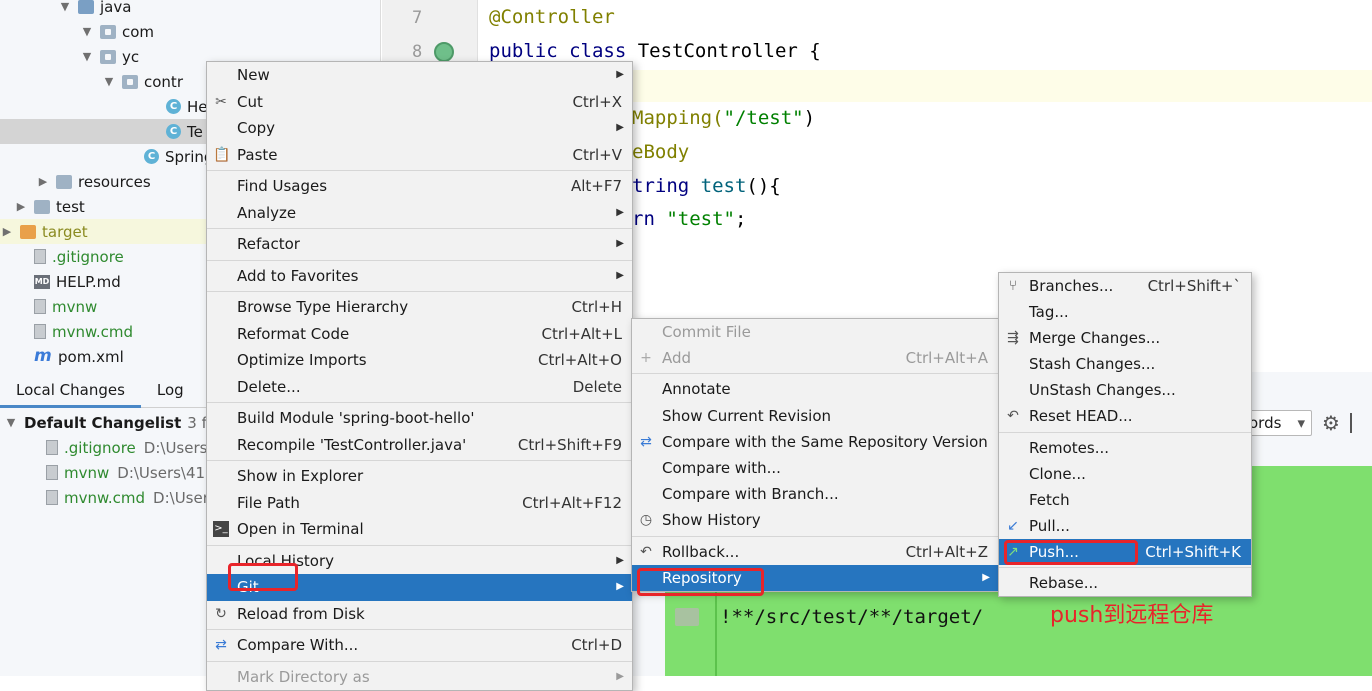 Image resolution: width=1372 pixels, height=691 pixels. I want to click on menu-item-find-usages: Find Usages Alt+F7, so click(419, 186).